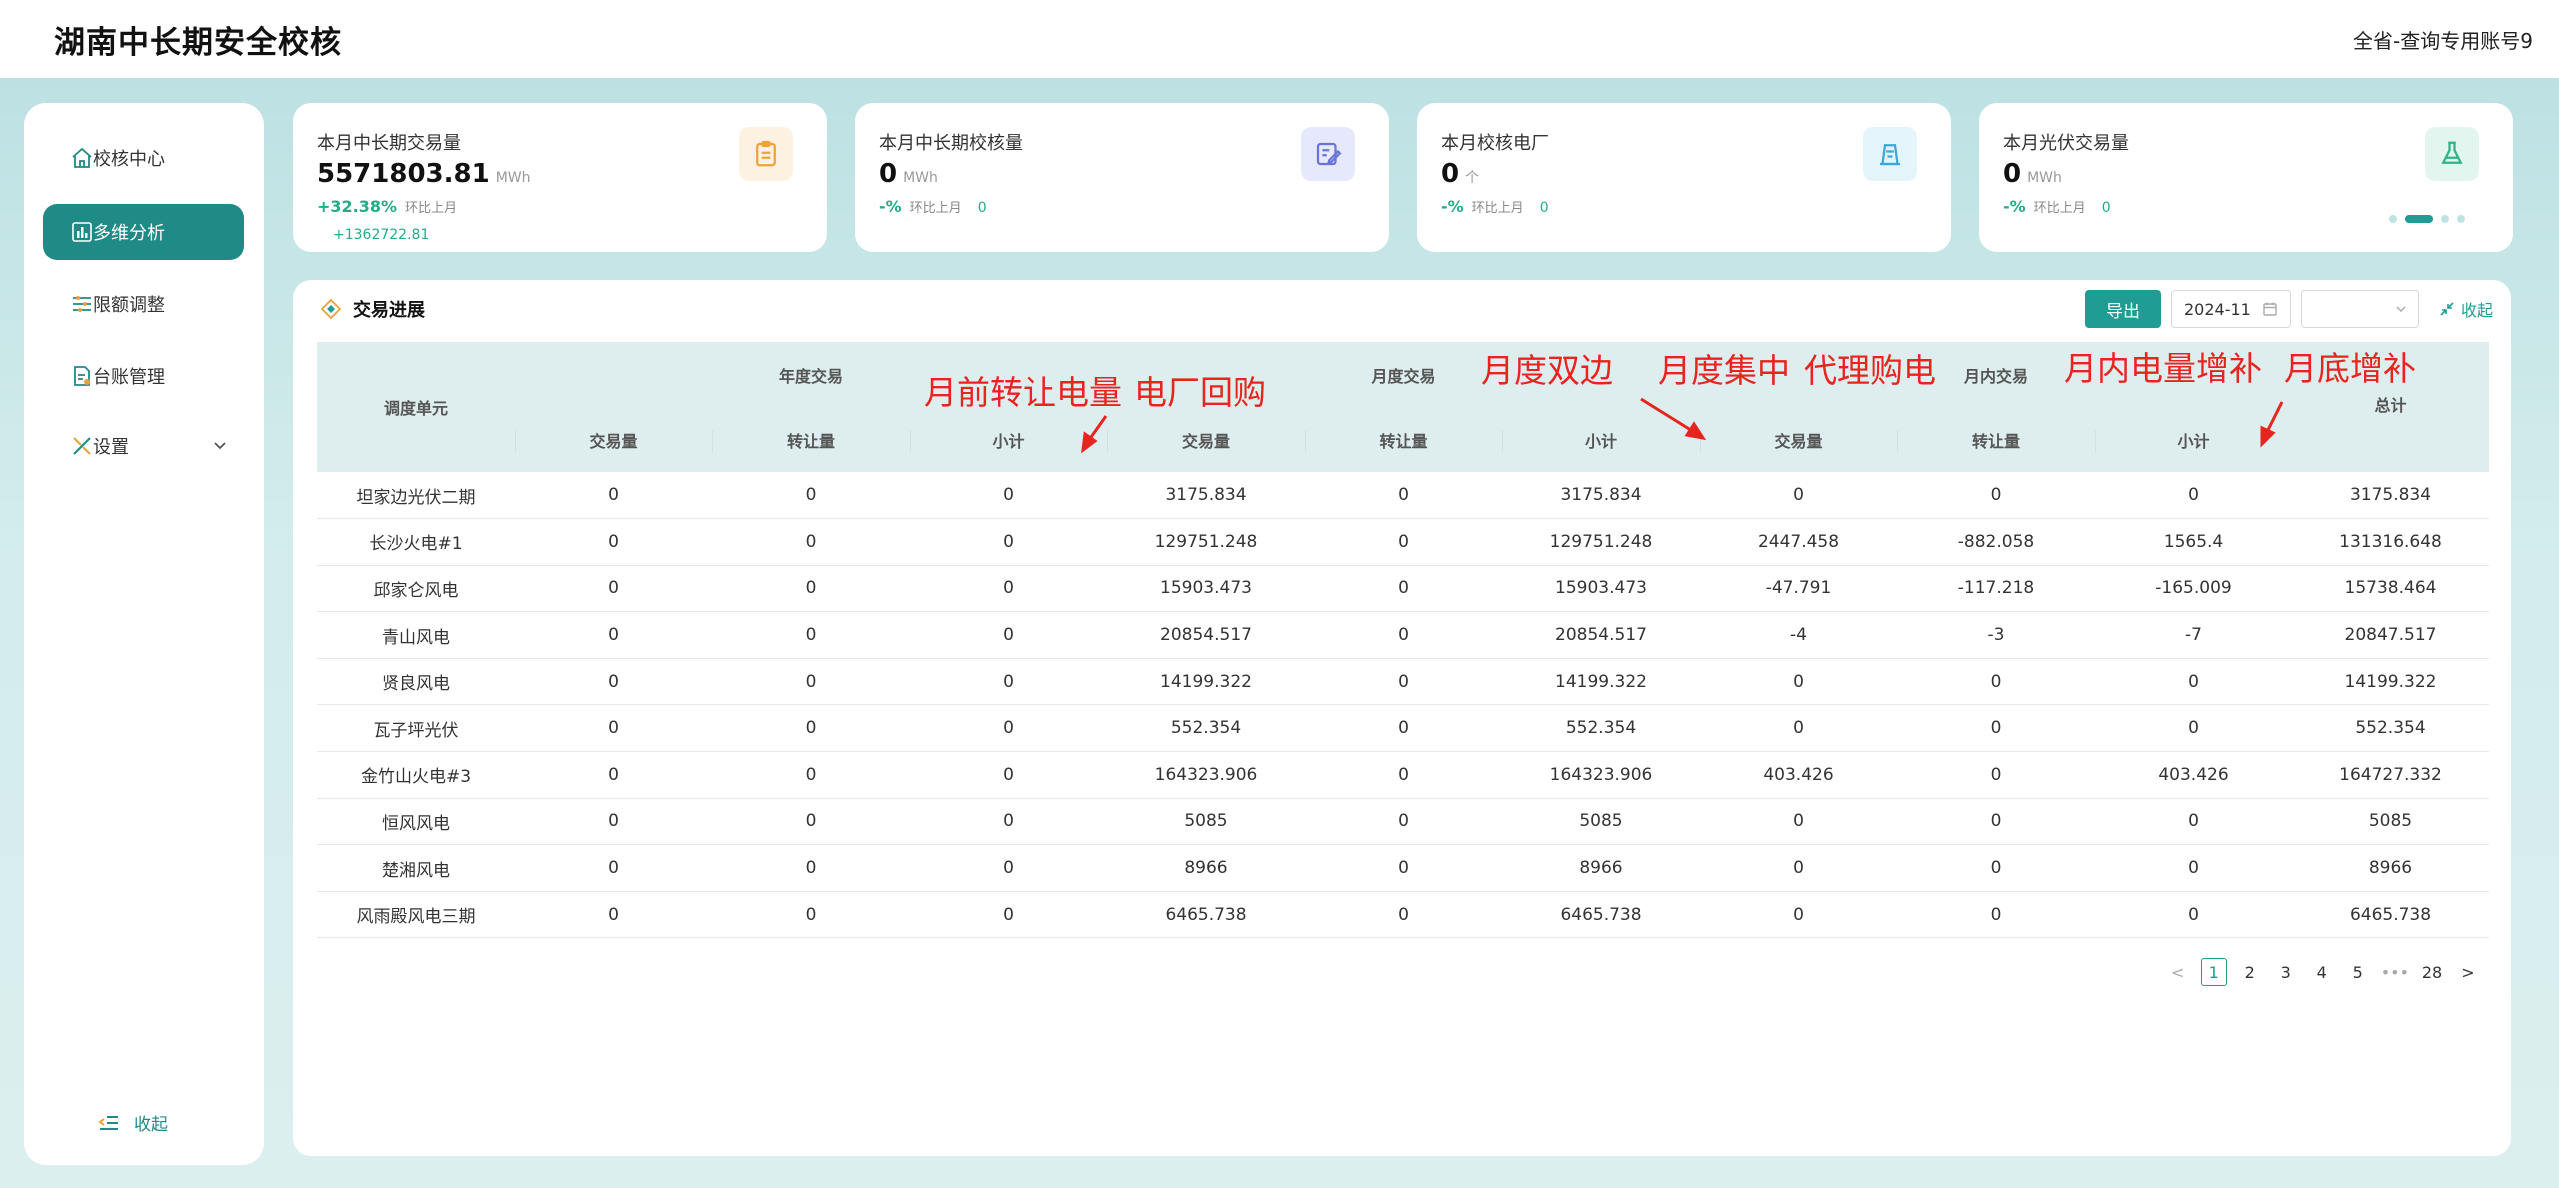  Describe the element at coordinates (1996, 589) in the screenshot. I see `cell-value: -117.218` at that location.